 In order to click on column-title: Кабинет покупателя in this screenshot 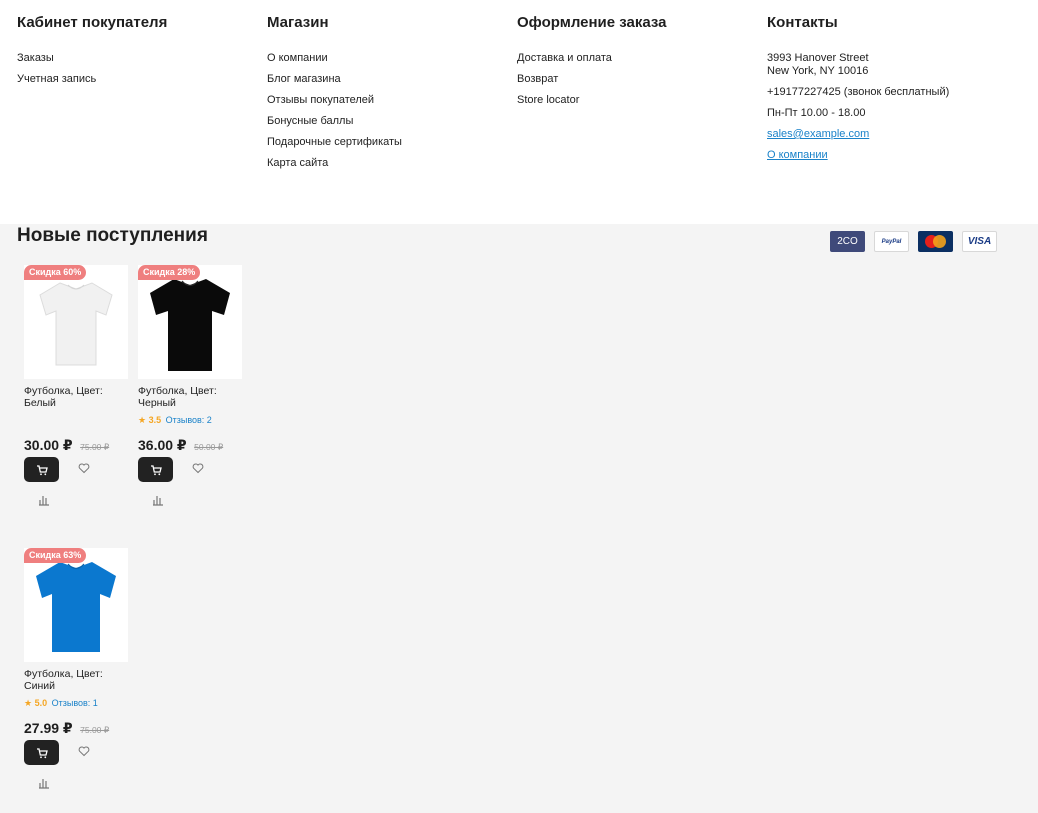, I will do `click(92, 22)`.